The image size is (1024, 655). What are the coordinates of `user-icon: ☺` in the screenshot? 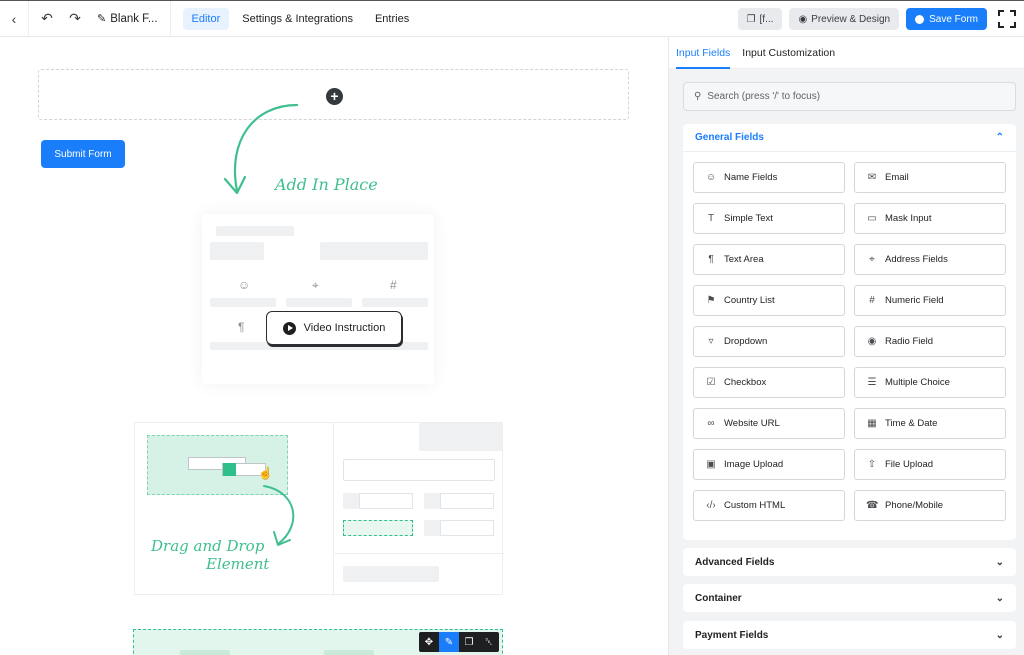 It's located at (244, 285).